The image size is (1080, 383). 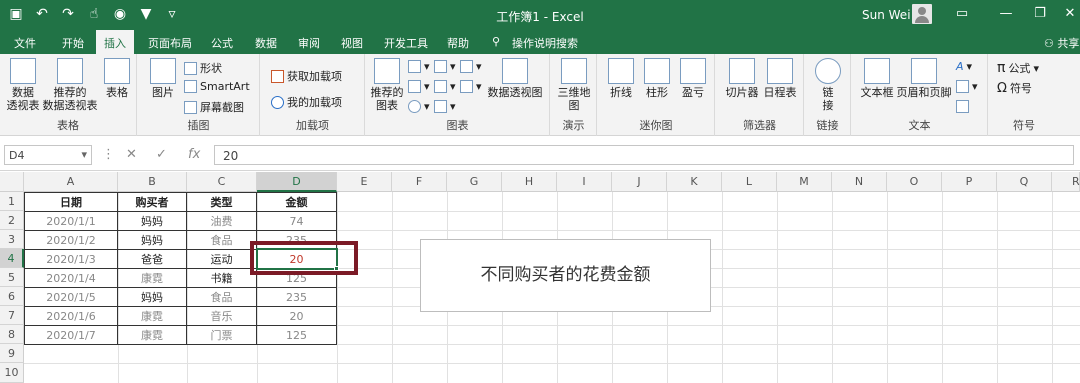 What do you see at coordinates (12, 353) in the screenshot?
I see `row-header-9: 9` at bounding box center [12, 353].